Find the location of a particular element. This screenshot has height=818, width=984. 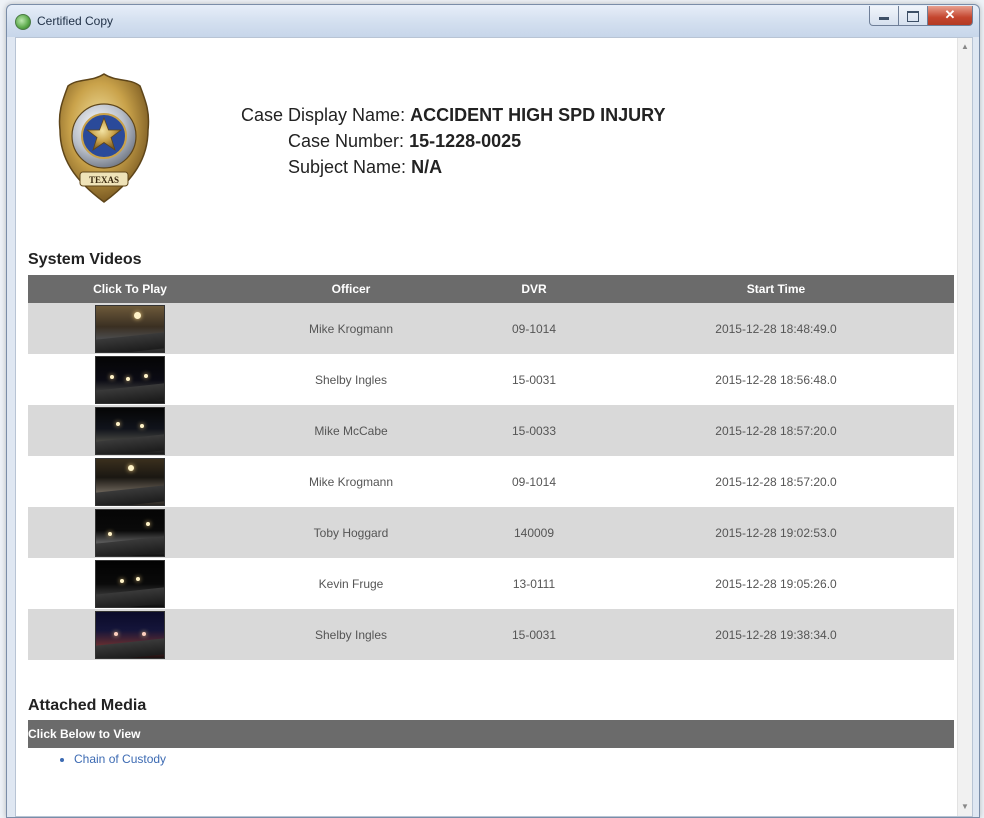

subject-name-line: Subject Name: N/A is located at coordinates (450, 167).